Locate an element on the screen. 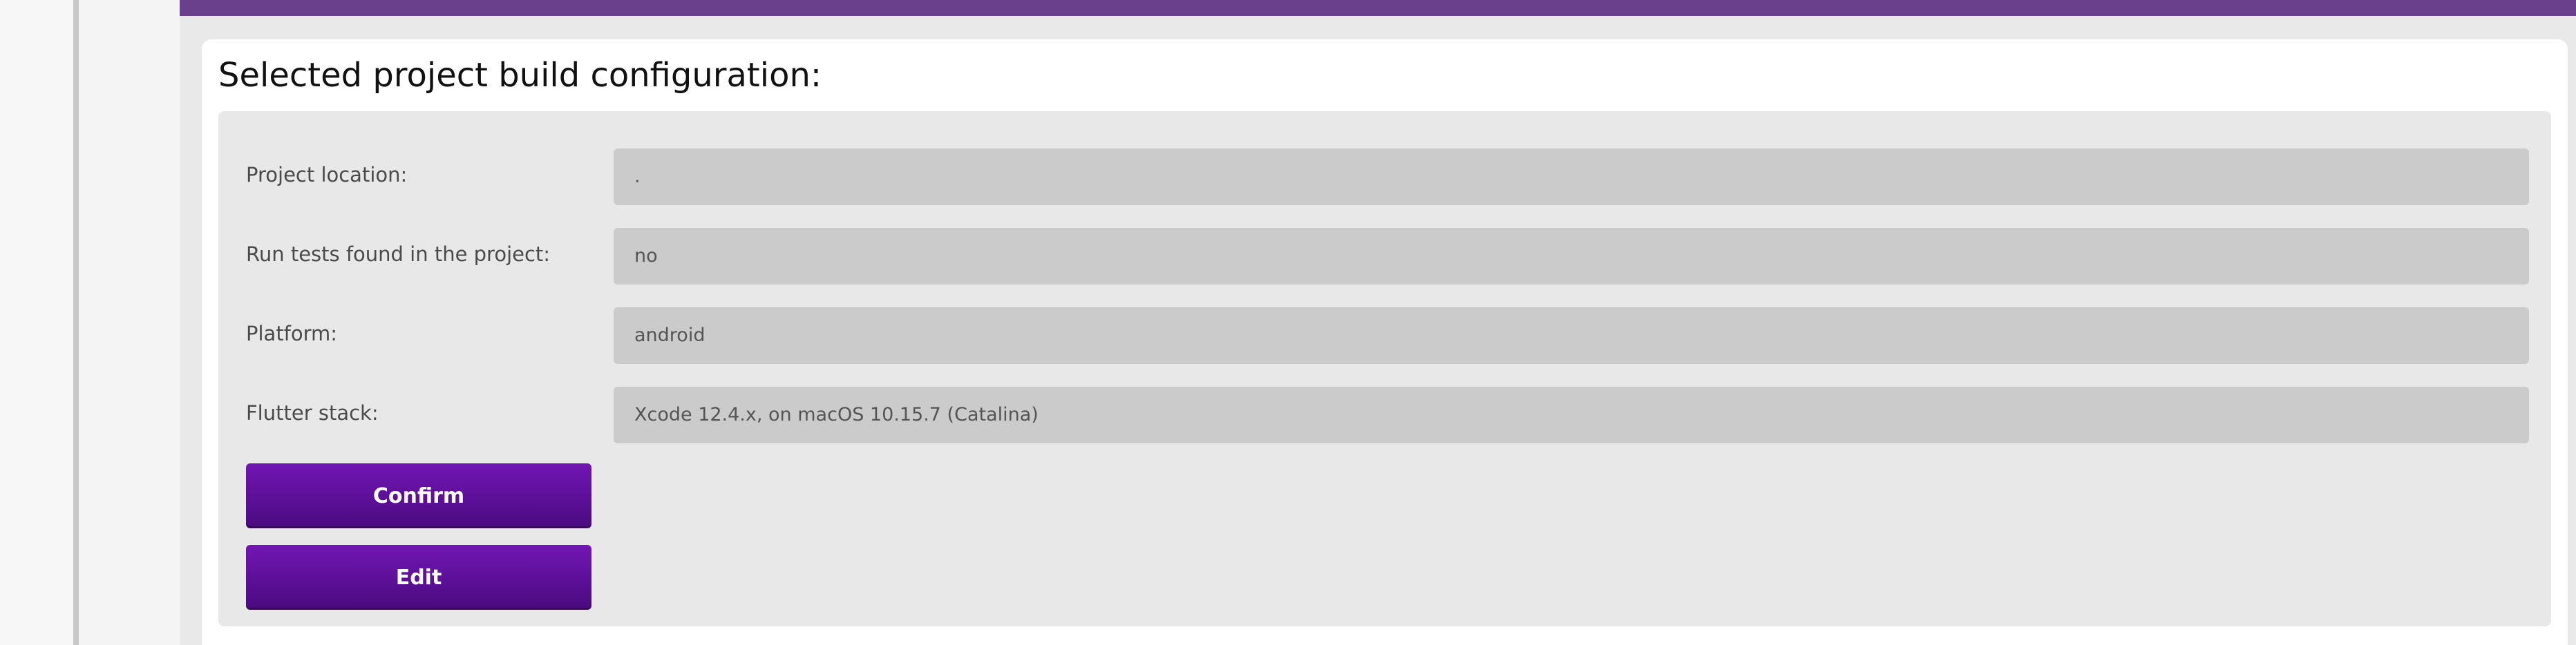 The height and width of the screenshot is (645, 2576). top-bar is located at coordinates (1378, 8).